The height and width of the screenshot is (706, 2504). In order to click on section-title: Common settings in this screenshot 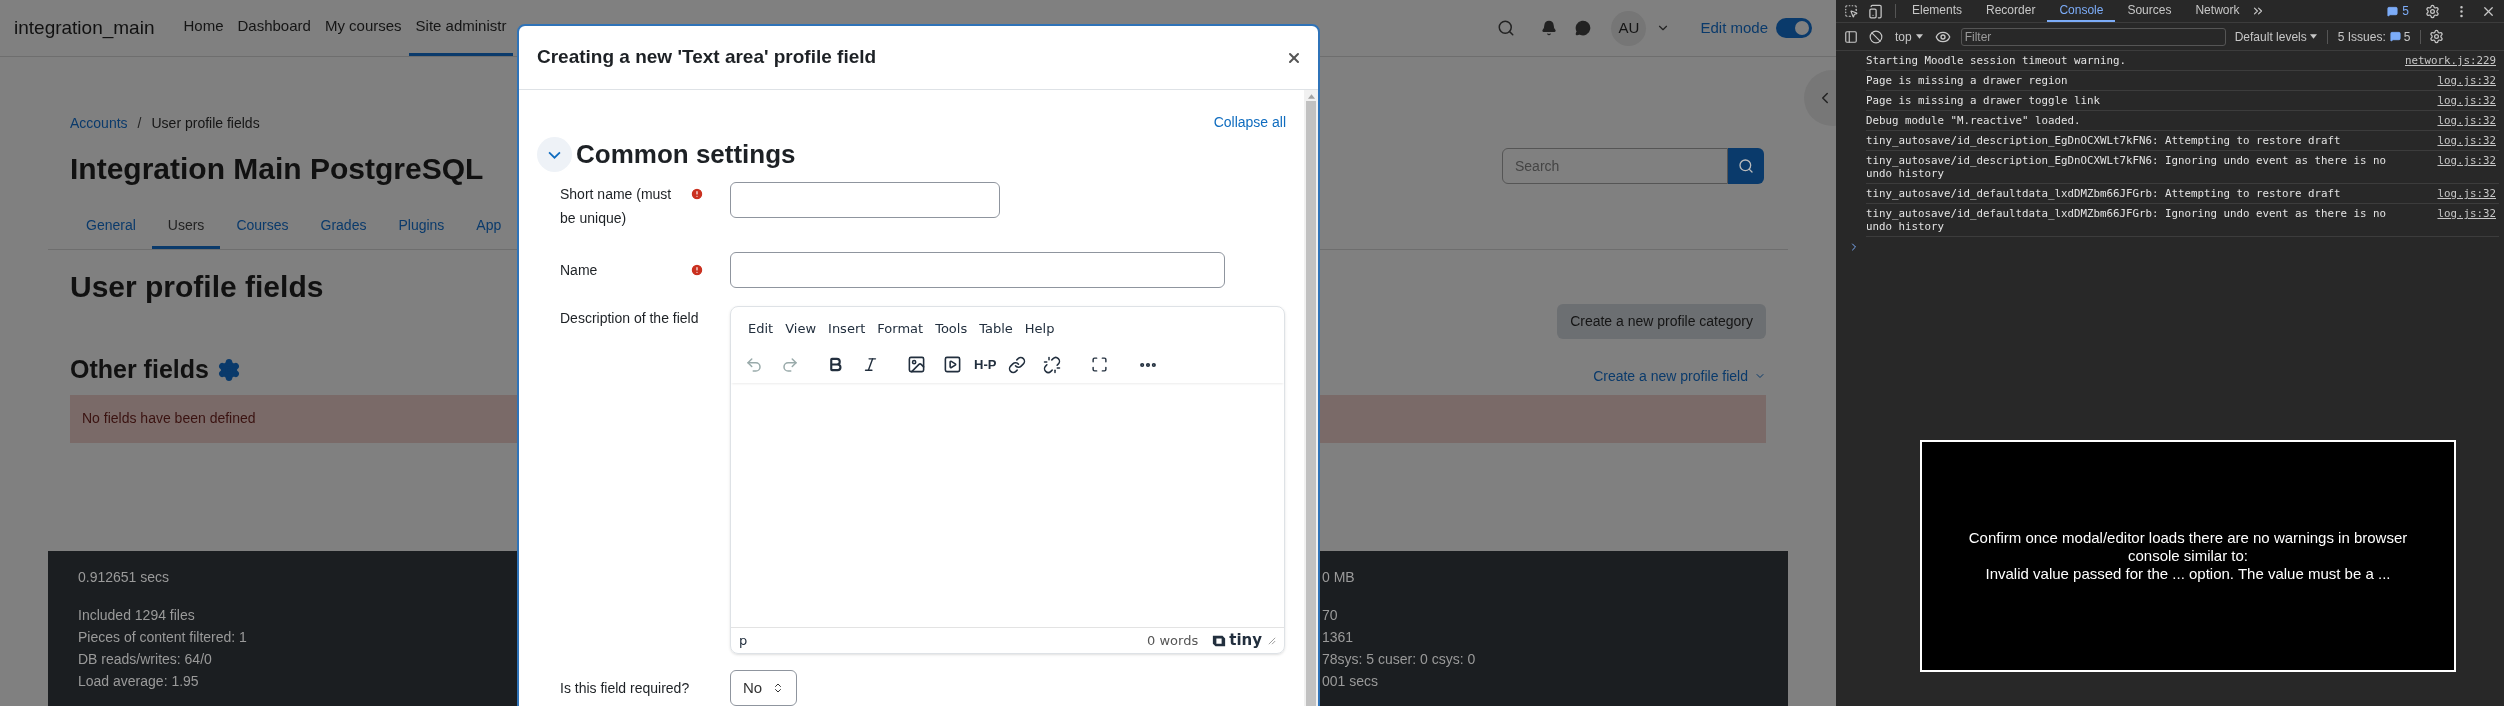, I will do `click(686, 154)`.